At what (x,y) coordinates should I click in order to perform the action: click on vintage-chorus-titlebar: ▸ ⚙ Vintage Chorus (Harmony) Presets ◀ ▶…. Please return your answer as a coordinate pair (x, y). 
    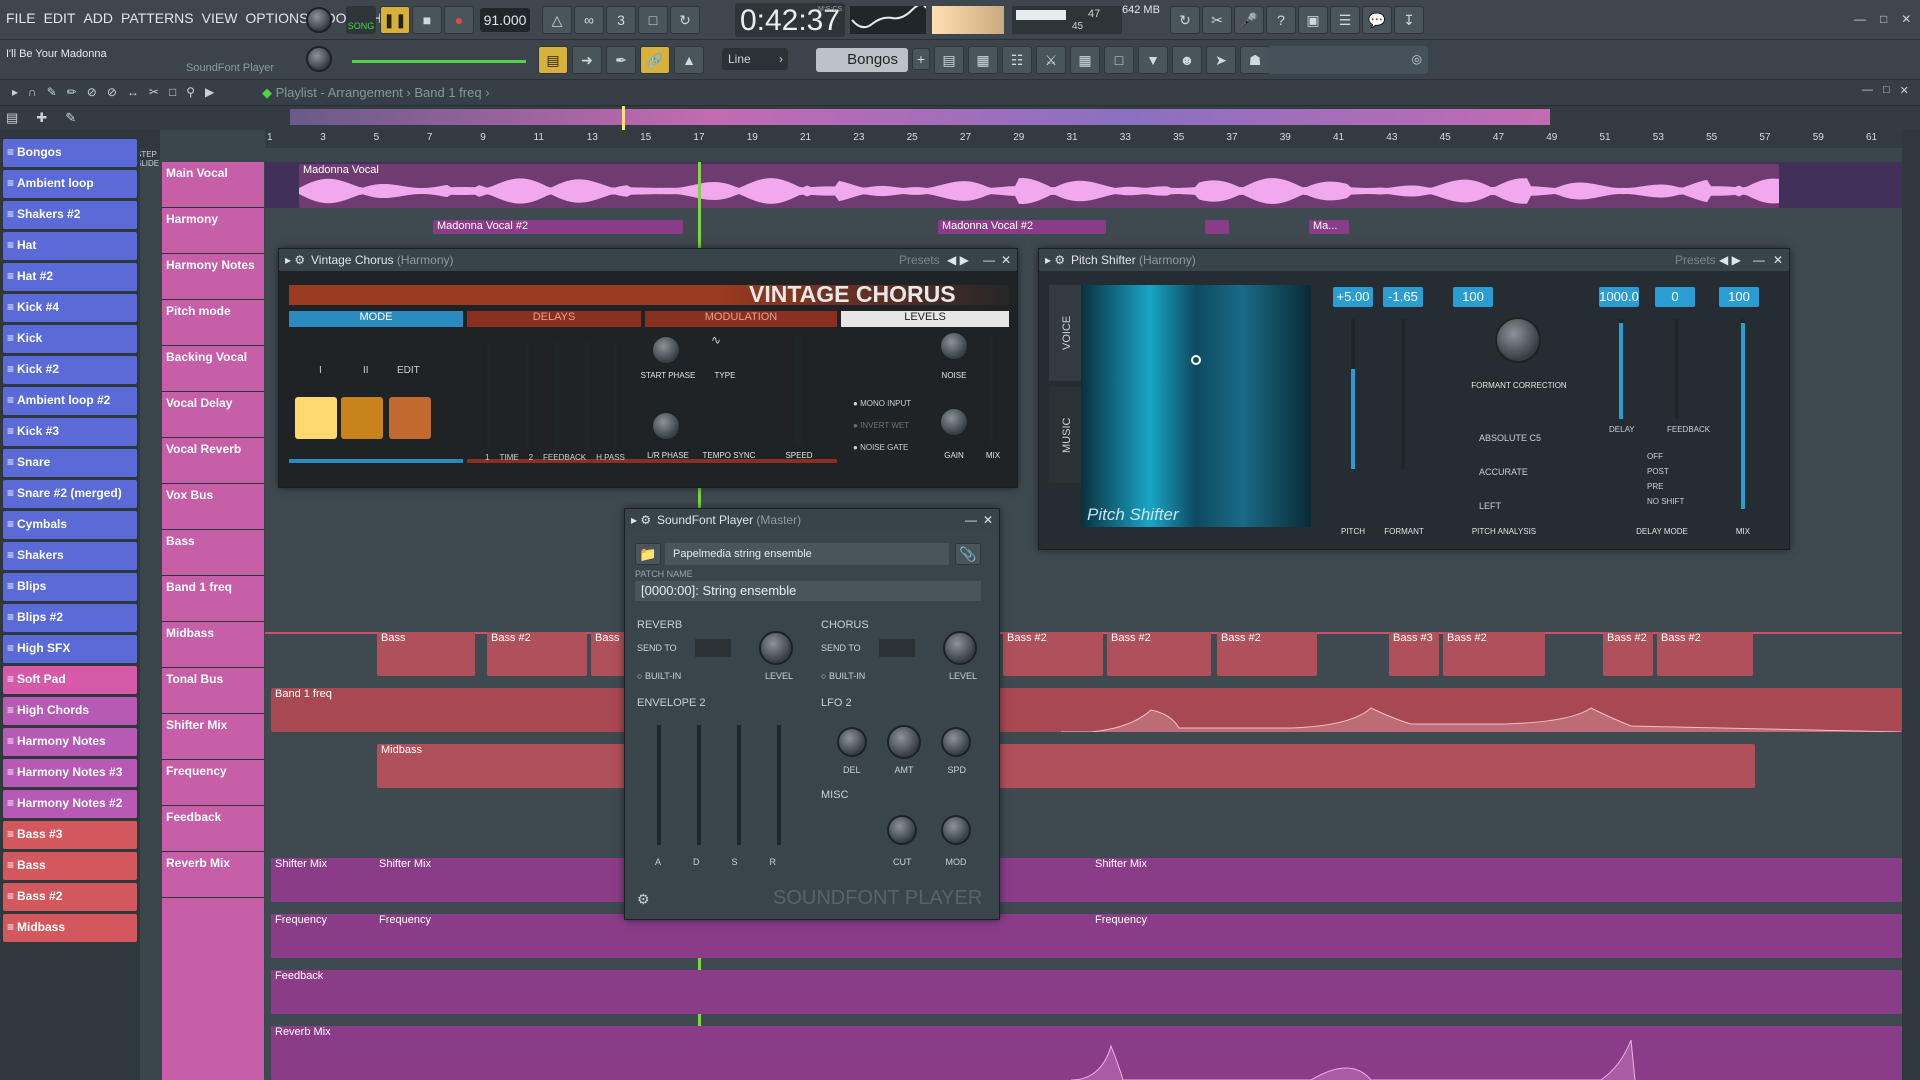
    Looking at the image, I should click on (648, 260).